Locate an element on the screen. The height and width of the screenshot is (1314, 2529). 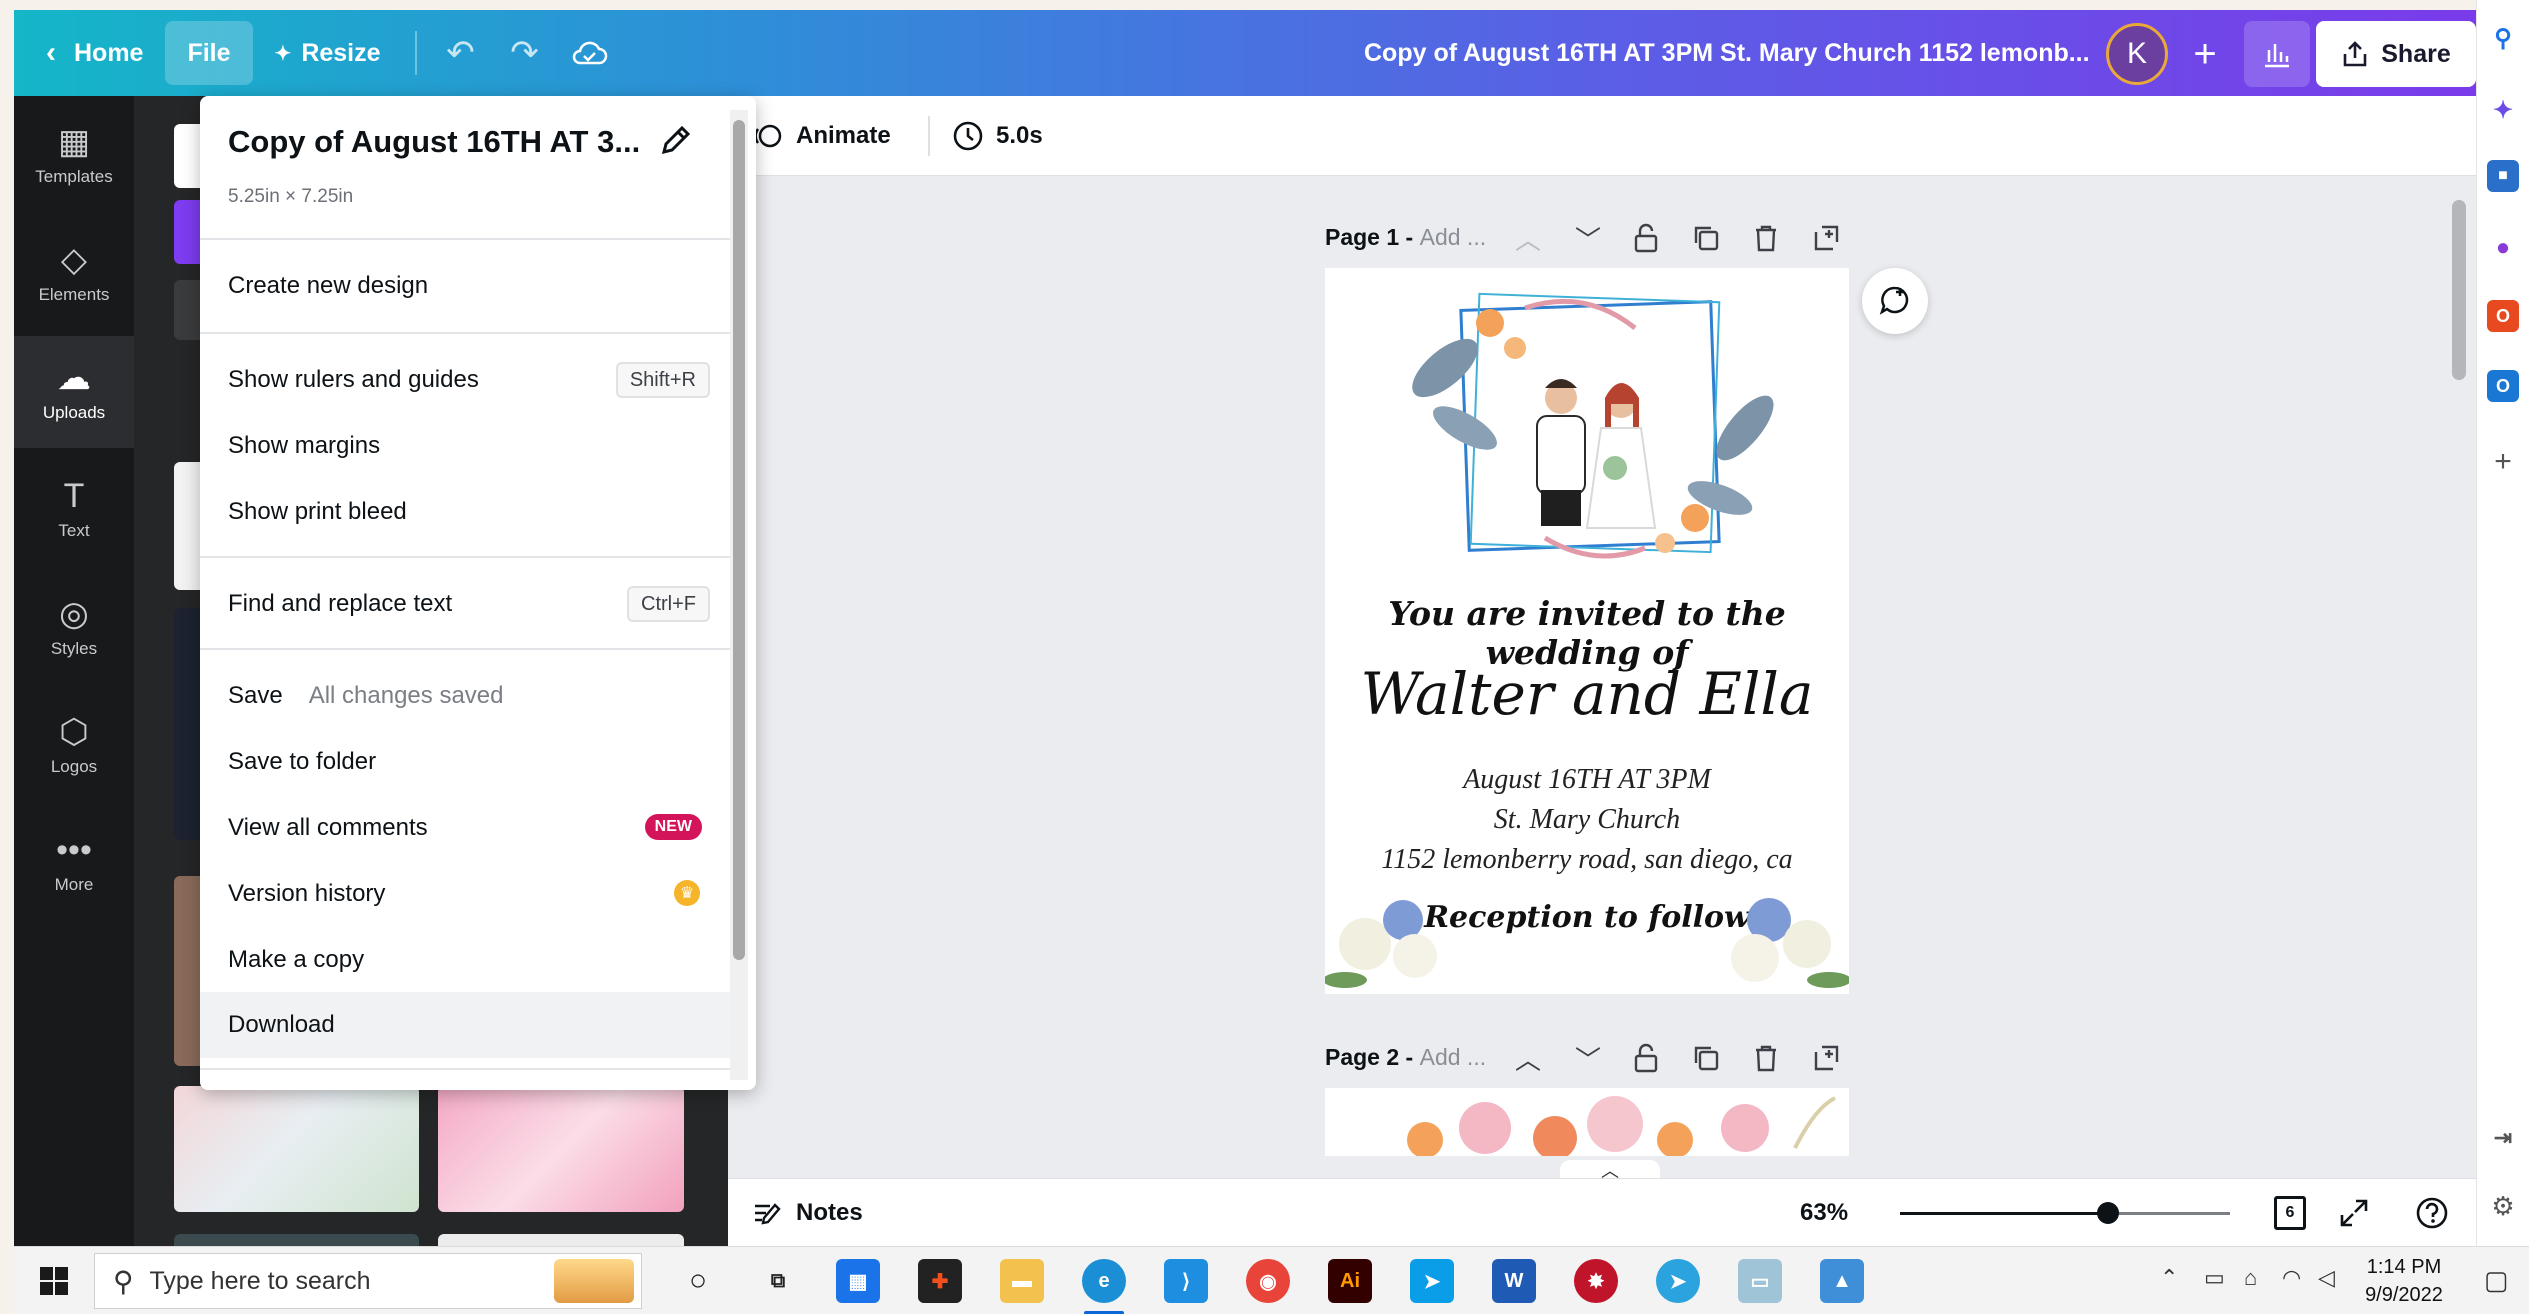
notepad-icon: ▭ is located at coordinates (1760, 1281).